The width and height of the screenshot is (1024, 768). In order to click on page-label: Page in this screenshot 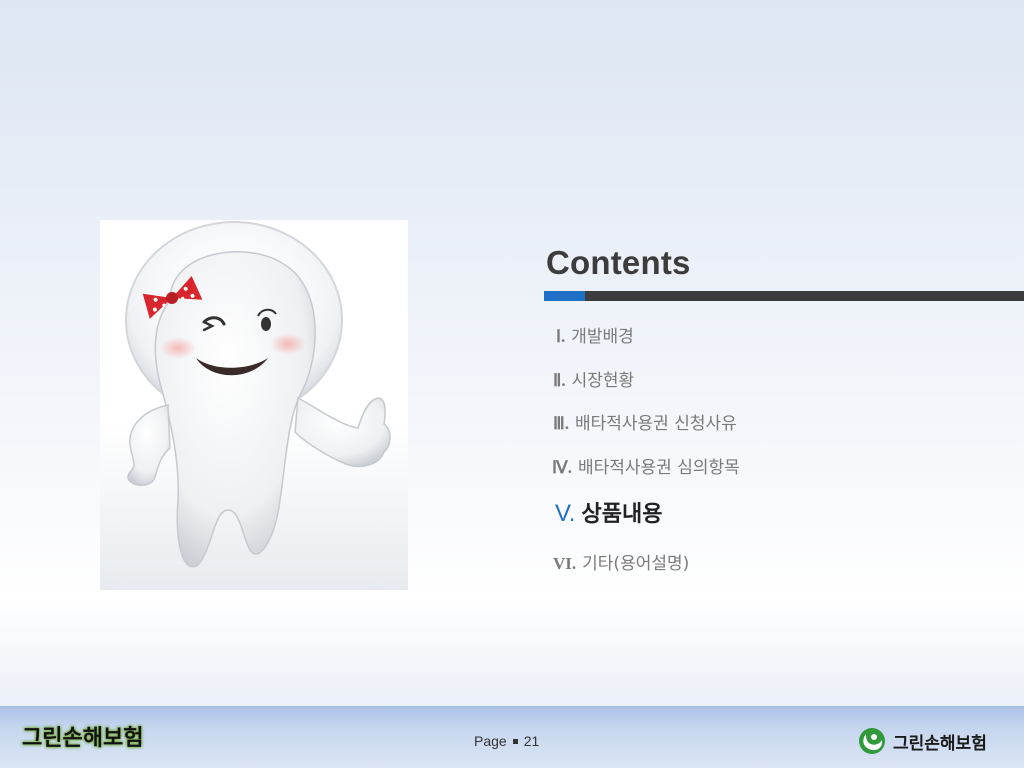, I will do `click(490, 741)`.